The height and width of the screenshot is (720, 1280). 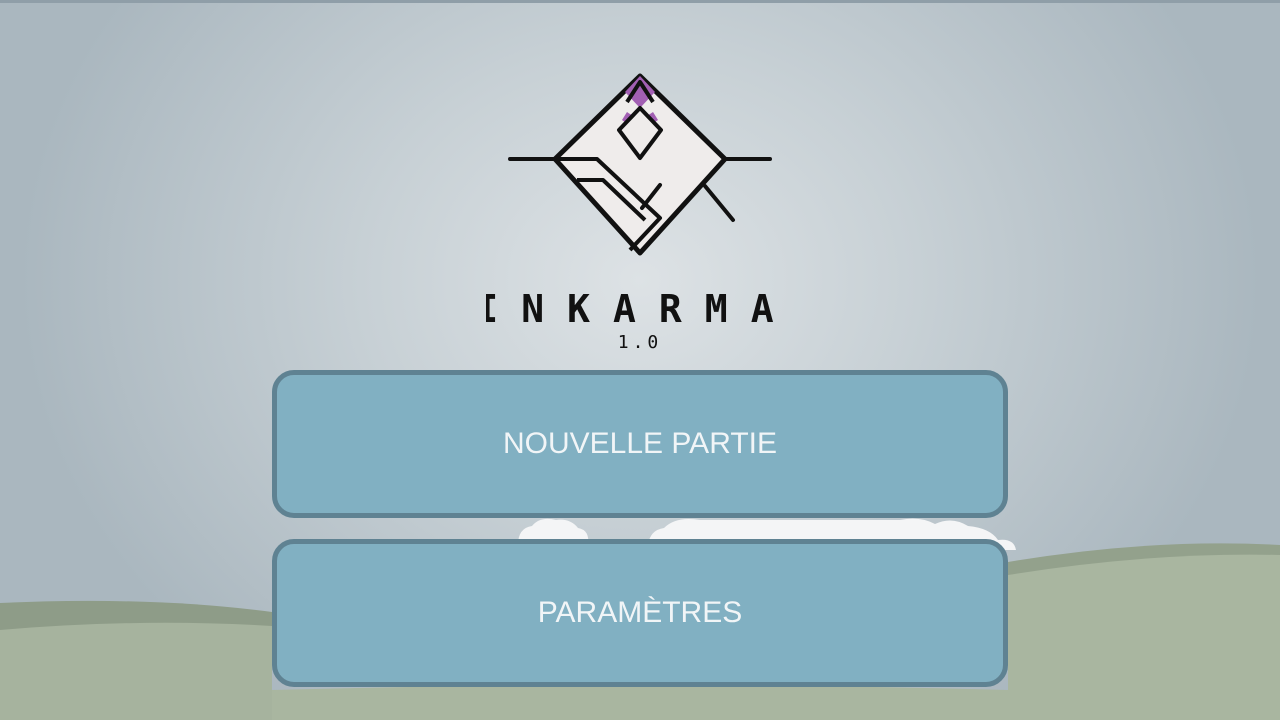 I want to click on new-game-button: NOUVELLE PARTIE, so click(x=640, y=444).